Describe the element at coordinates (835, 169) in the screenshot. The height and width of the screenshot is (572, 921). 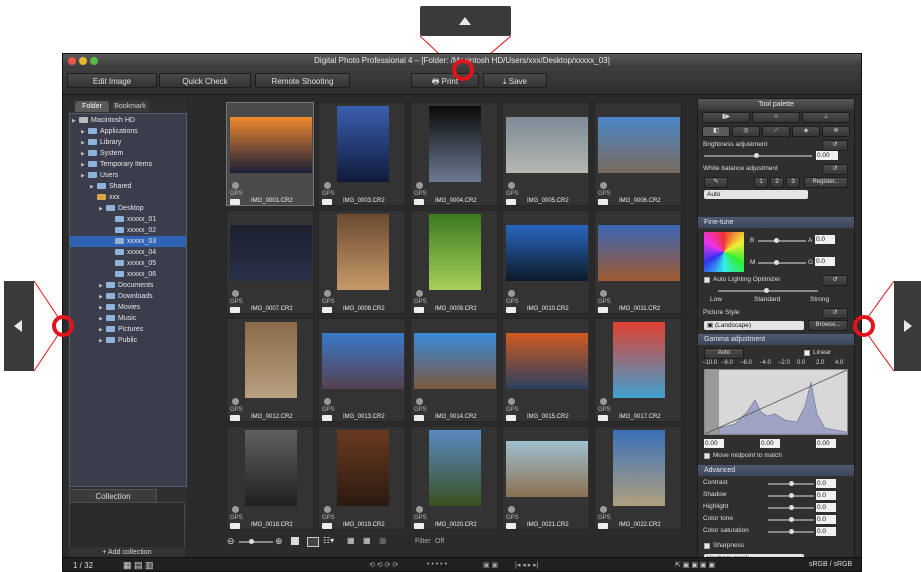
I see `wb-reset-button: ↺` at that location.